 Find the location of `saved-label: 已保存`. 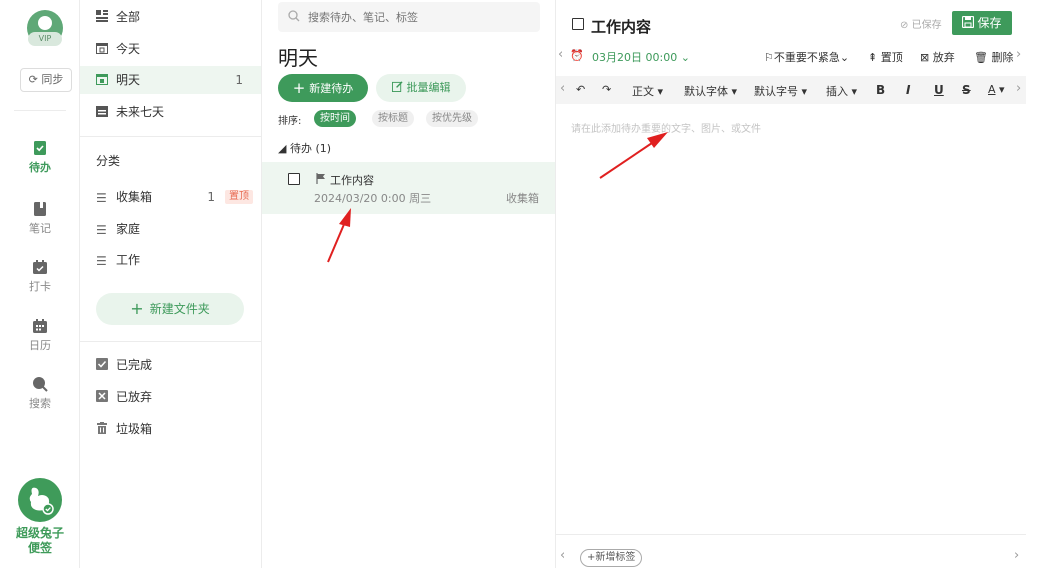

saved-label: 已保存 is located at coordinates (926, 25).